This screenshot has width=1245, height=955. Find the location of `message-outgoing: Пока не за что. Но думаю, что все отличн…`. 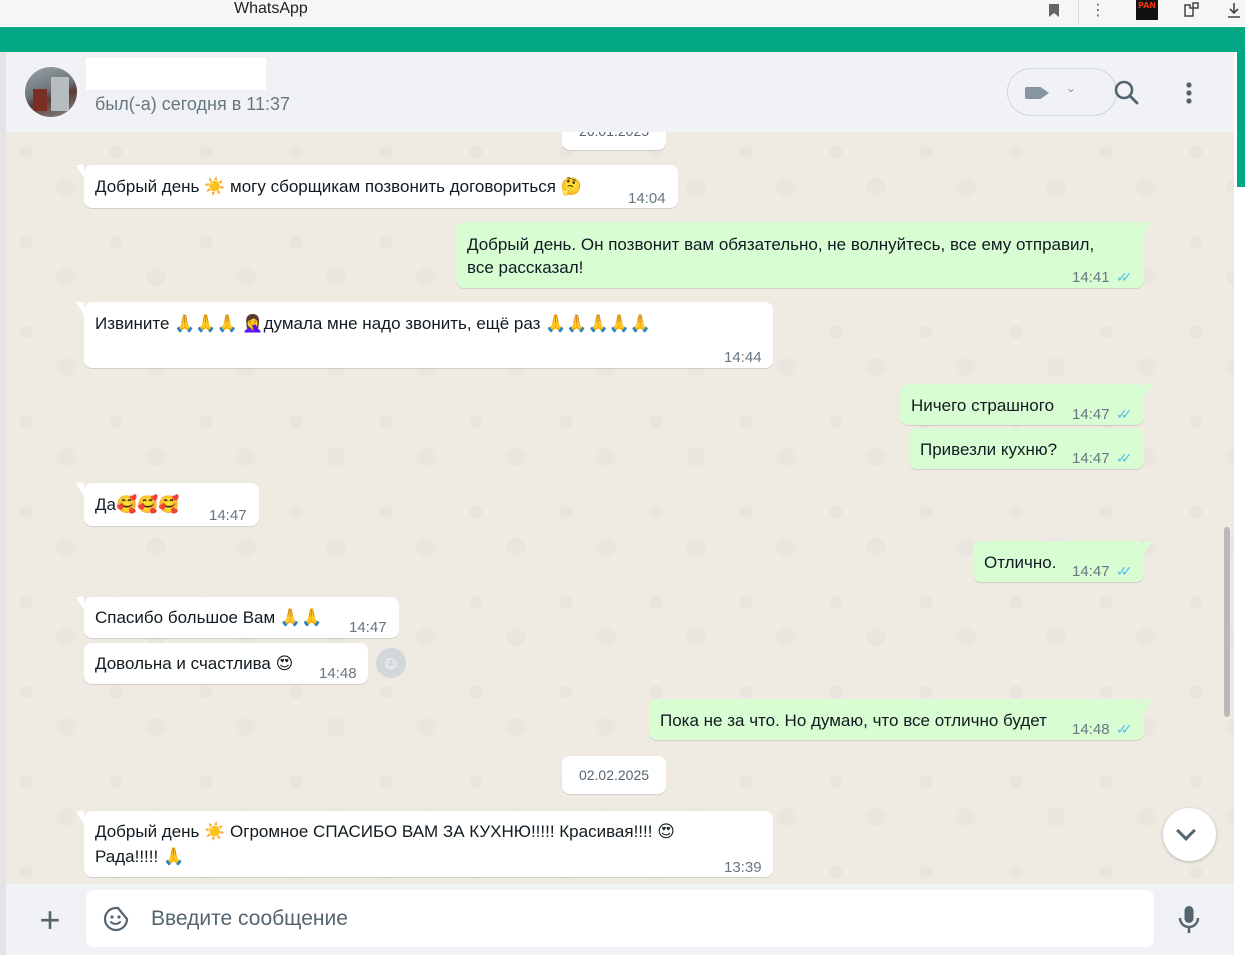

message-outgoing: Пока не за что. Но думаю, что все отличн… is located at coordinates (900, 719).